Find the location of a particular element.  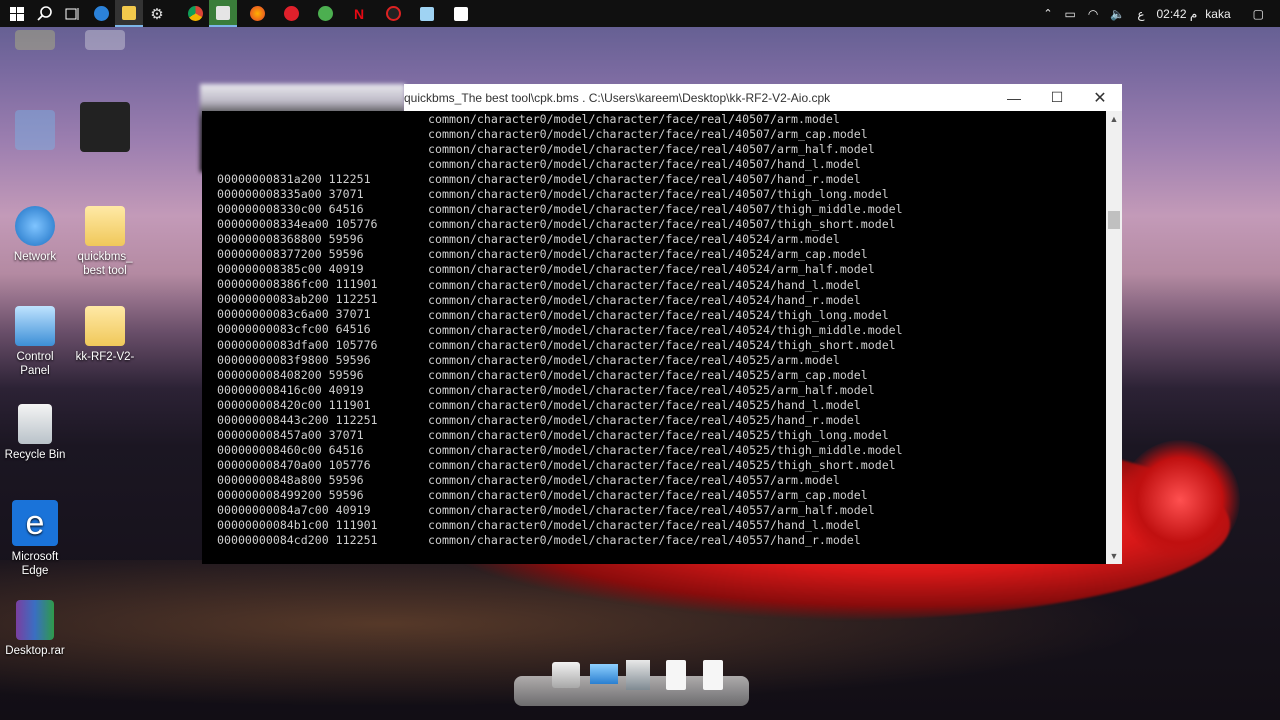

taskbar: ⚙ N ⌃ ▭ ◠ 🔈 ع 02:42 م kaka ▢ is located at coordinates (640, 13).